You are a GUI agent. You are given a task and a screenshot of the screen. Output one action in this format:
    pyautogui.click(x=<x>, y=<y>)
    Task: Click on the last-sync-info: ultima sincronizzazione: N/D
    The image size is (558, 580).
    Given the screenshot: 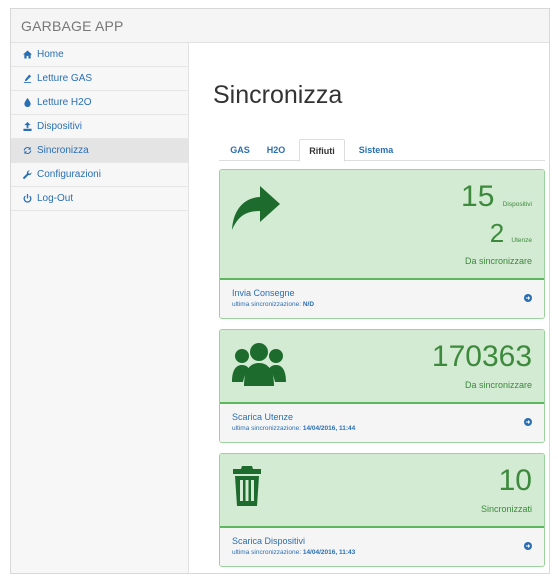 What is the action you would take?
    pyautogui.click(x=273, y=304)
    